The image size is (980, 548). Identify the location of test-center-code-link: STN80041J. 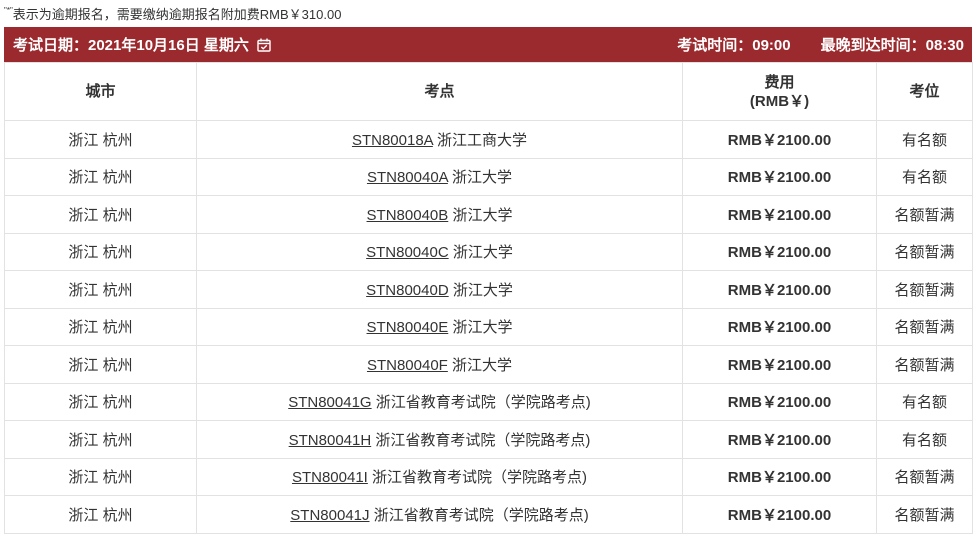
(329, 515).